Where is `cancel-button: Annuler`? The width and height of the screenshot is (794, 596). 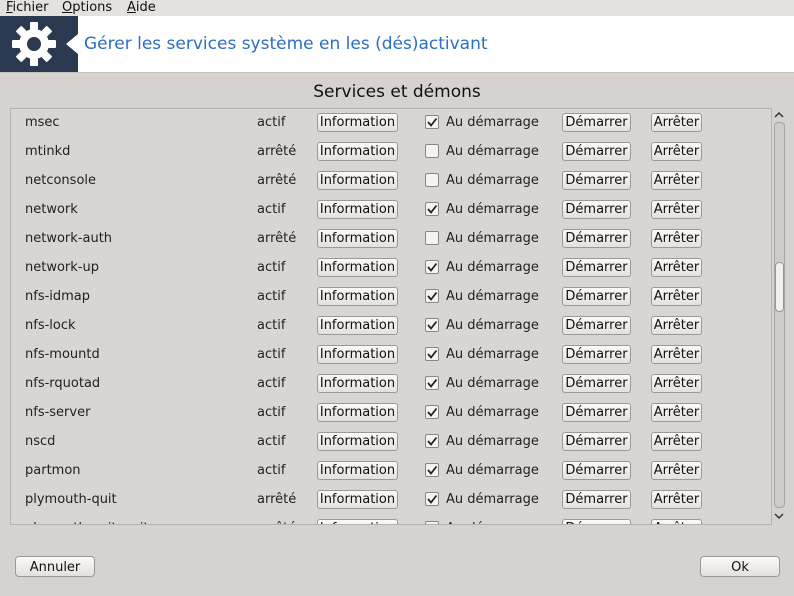 cancel-button: Annuler is located at coordinates (55, 566).